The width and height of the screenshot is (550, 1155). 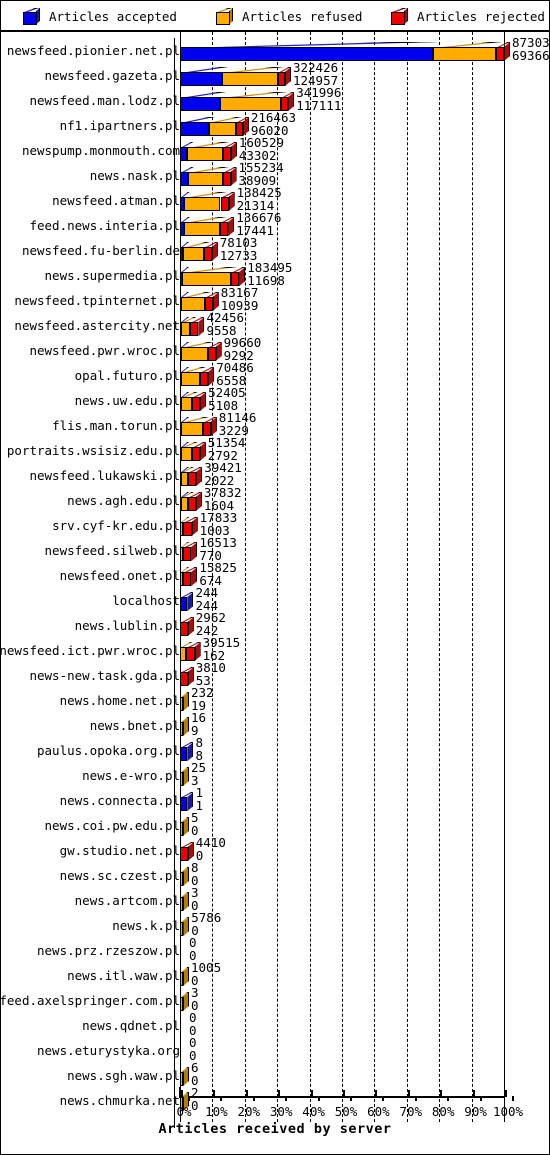 I want to click on chart-row: news.agh.edu.pl 37832 1604, so click(x=275, y=500).